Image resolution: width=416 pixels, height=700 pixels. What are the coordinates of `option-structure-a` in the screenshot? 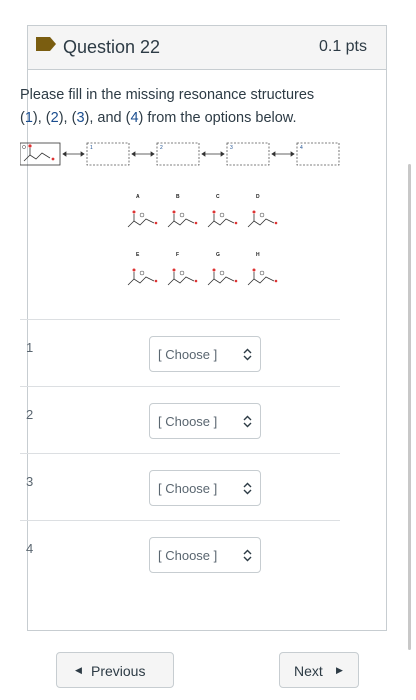 It's located at (142, 219).